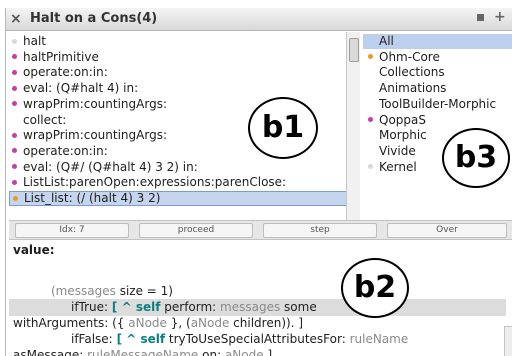 Image resolution: width=512 pixels, height=356 pixels. What do you see at coordinates (298, 307) in the screenshot?
I see `code-token: some` at bounding box center [298, 307].